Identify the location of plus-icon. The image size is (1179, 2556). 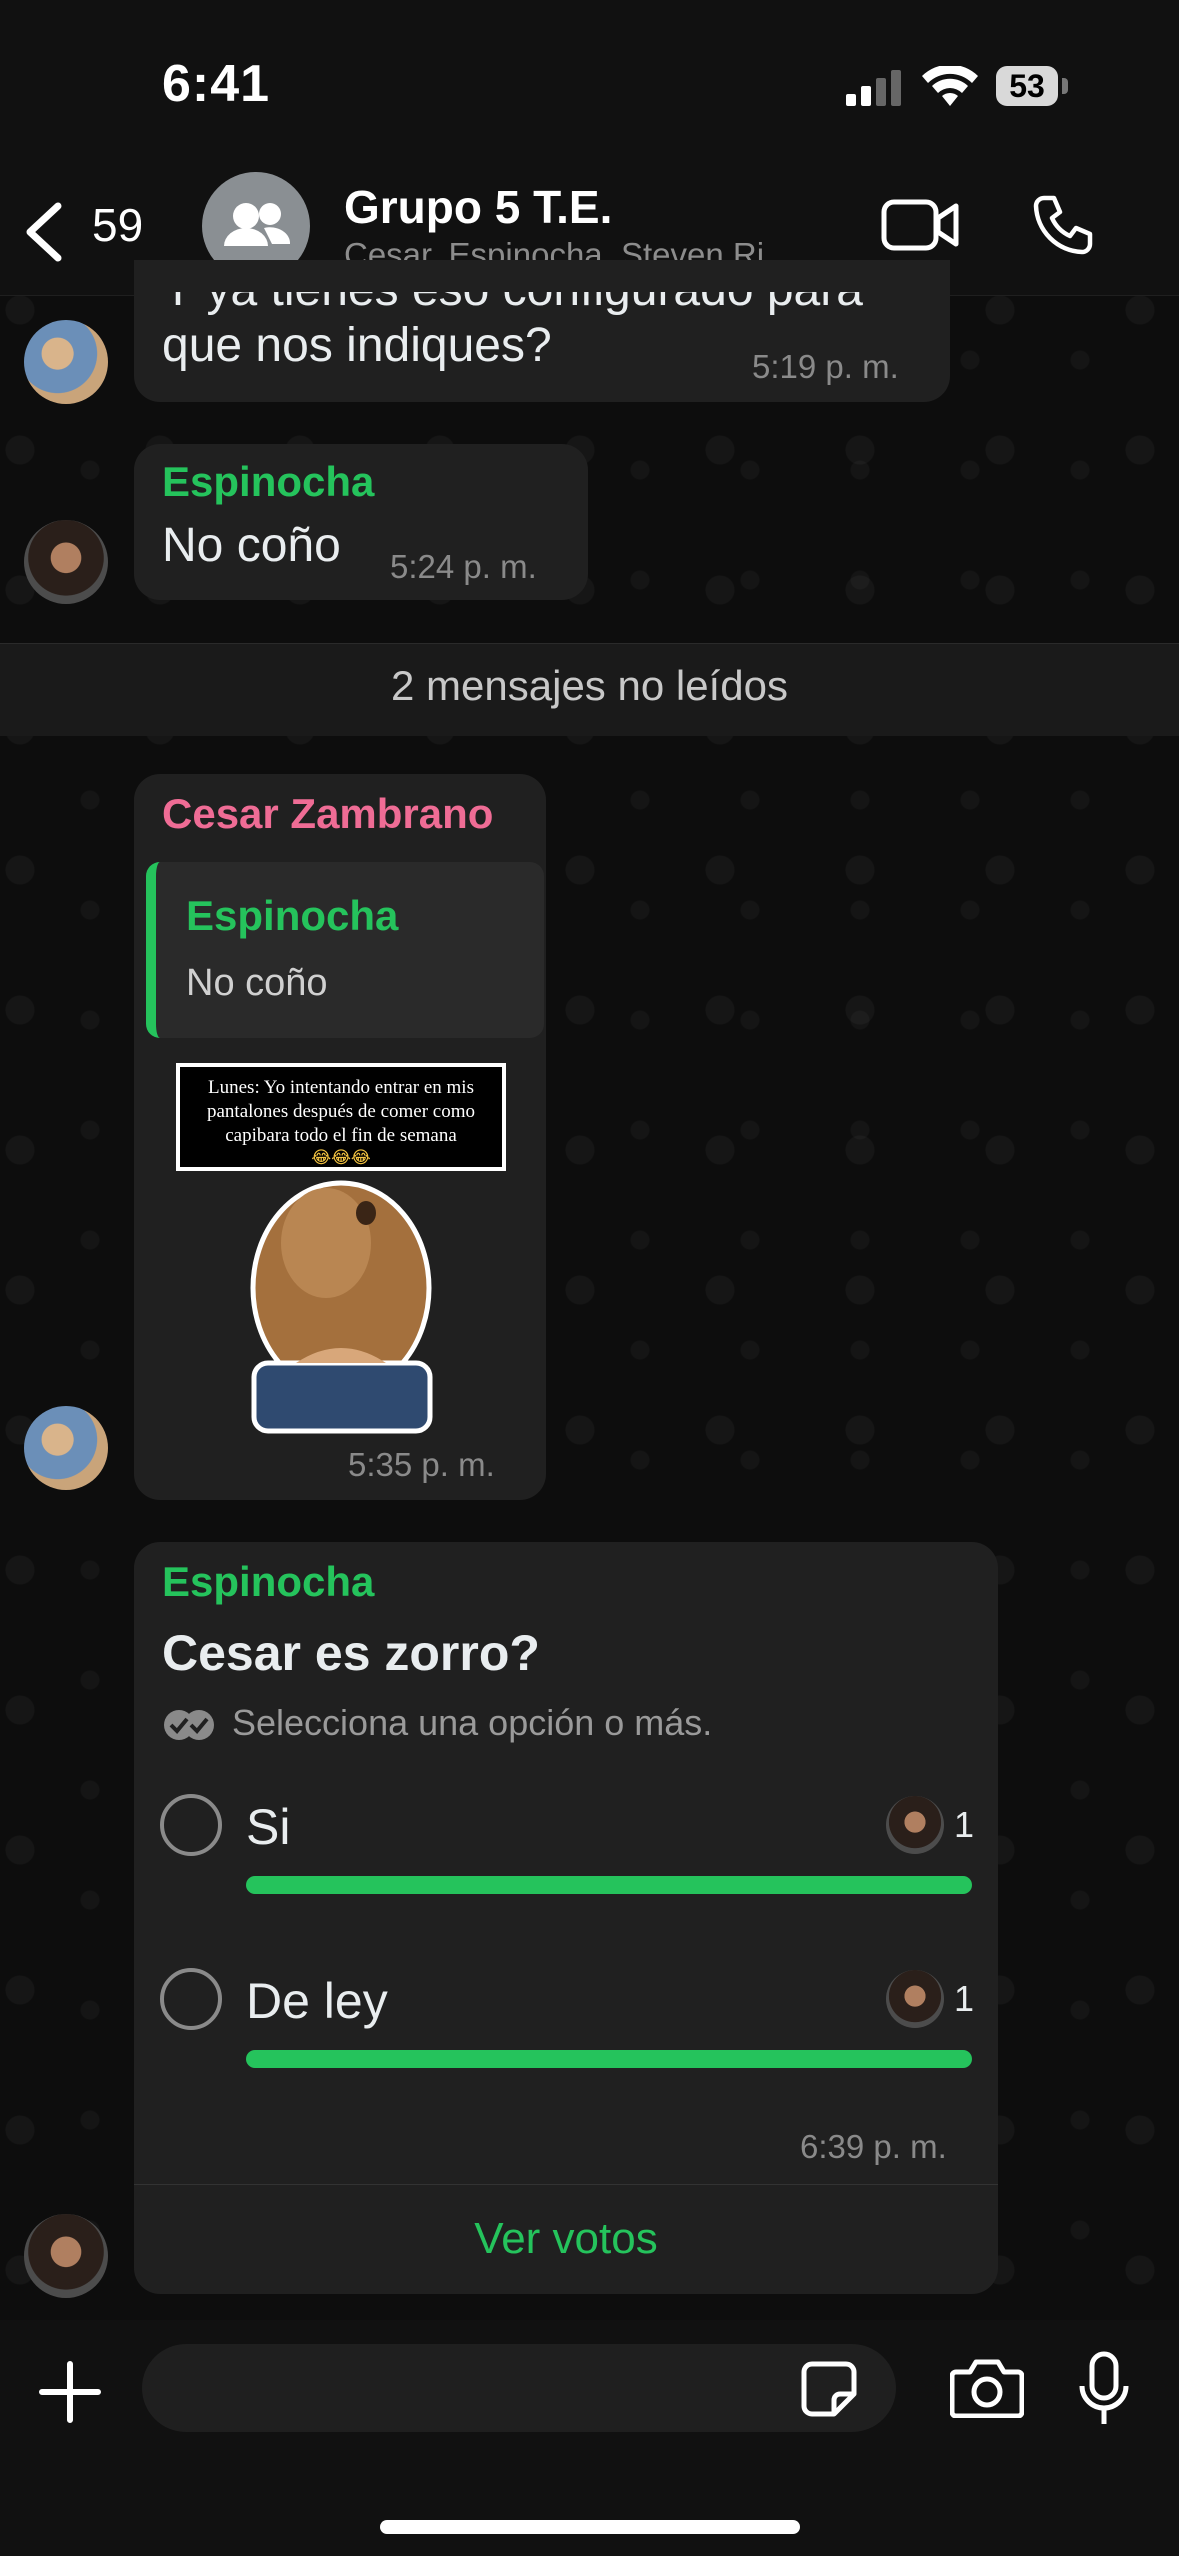
(70, 2392).